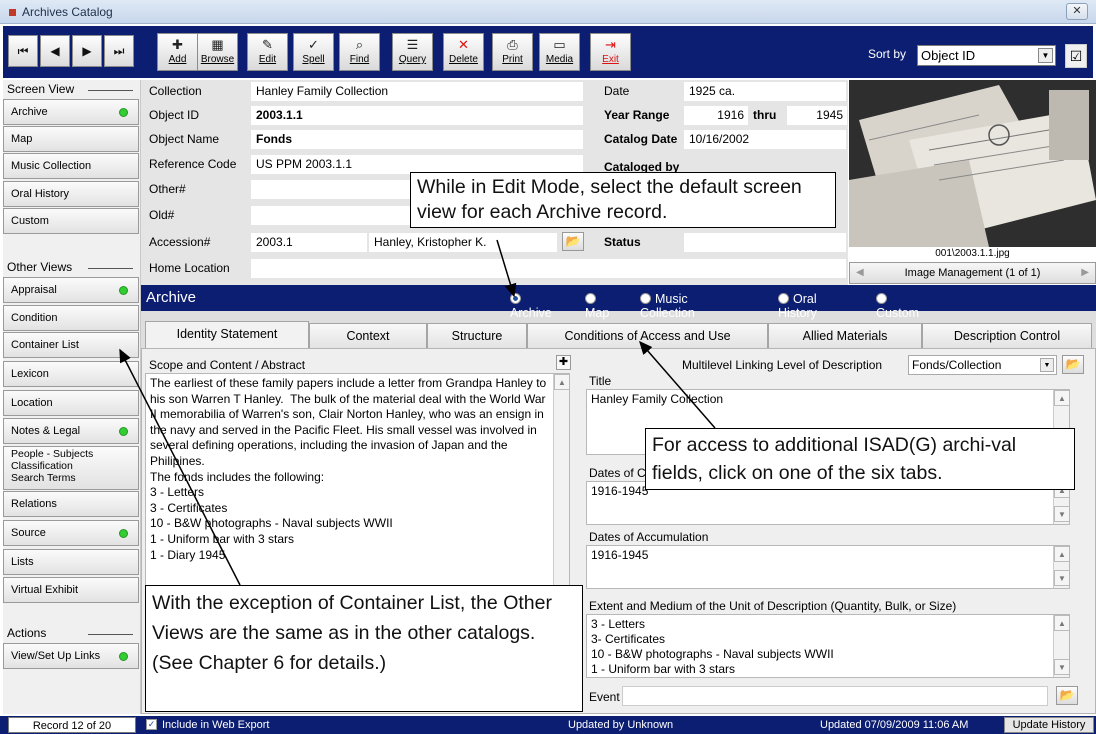 This screenshot has height=734, width=1096. I want to click on tab-context: Context, so click(368, 335).